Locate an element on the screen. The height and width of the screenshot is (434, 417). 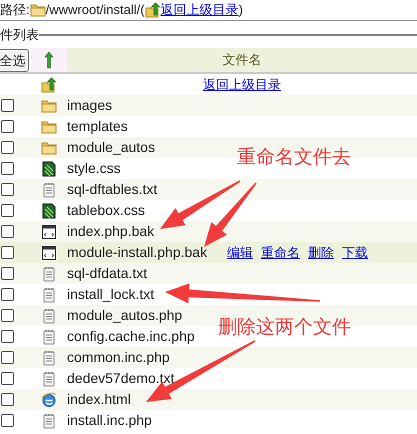
sort-up-icon is located at coordinates (49, 60).